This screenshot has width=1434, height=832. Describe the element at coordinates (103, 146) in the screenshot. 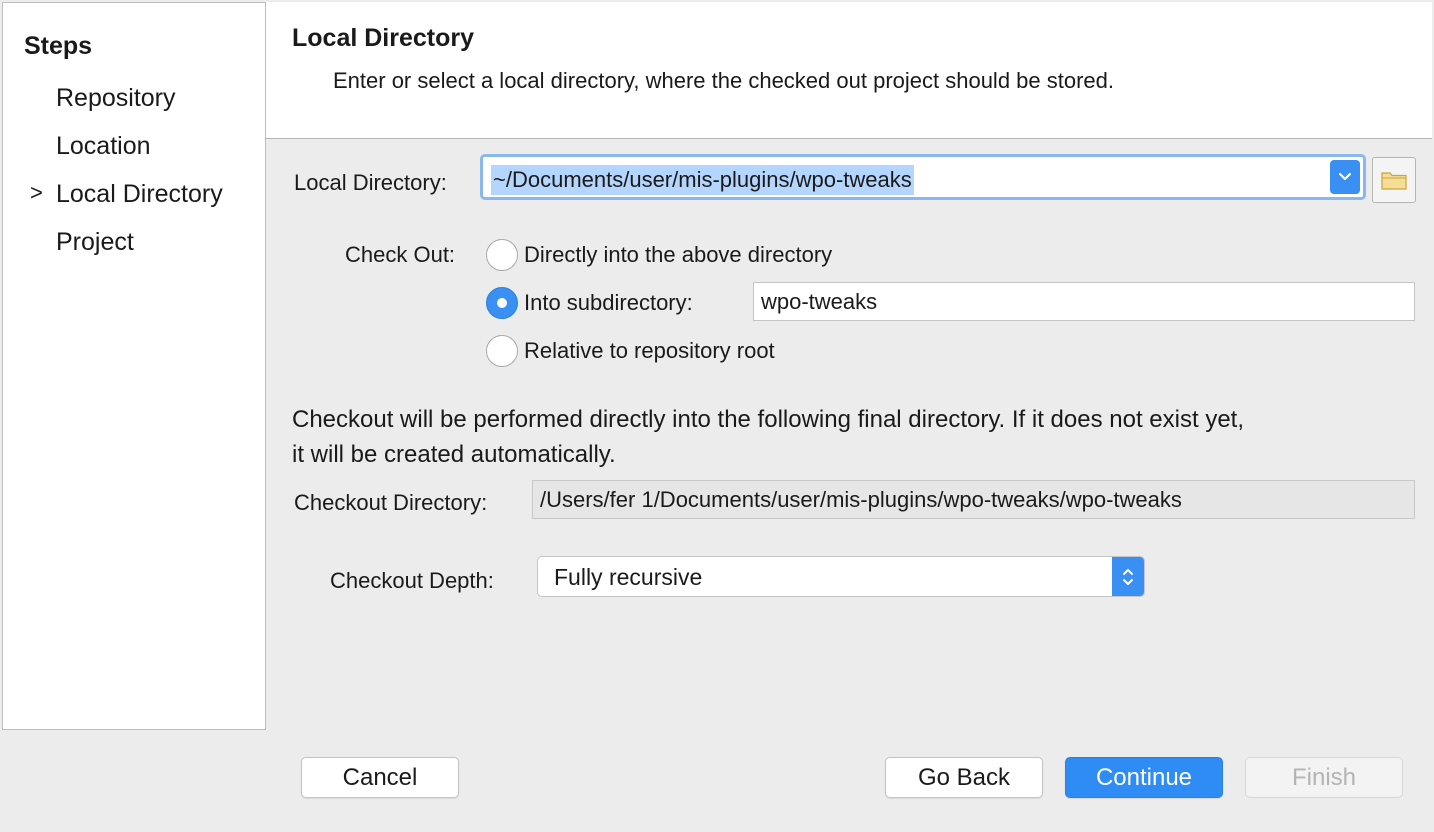

I see `step-location: Location` at that location.